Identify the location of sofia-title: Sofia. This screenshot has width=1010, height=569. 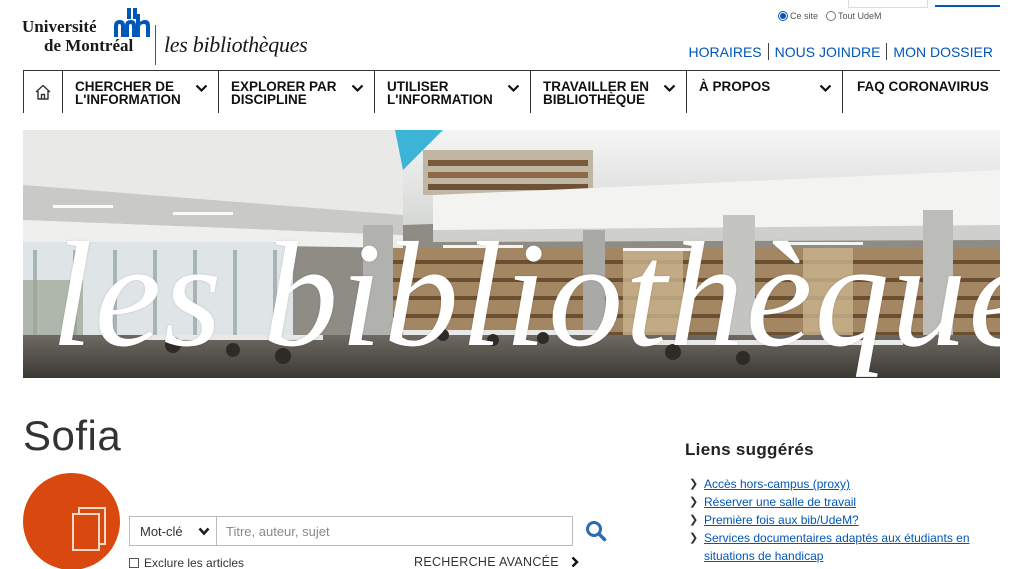
(72, 435).